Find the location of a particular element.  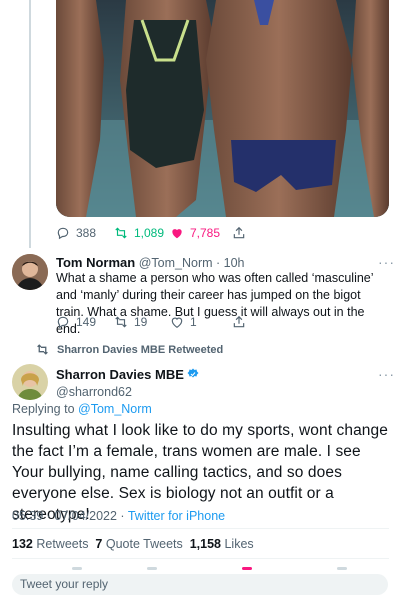

reply-count: 388 is located at coordinates (86, 233).